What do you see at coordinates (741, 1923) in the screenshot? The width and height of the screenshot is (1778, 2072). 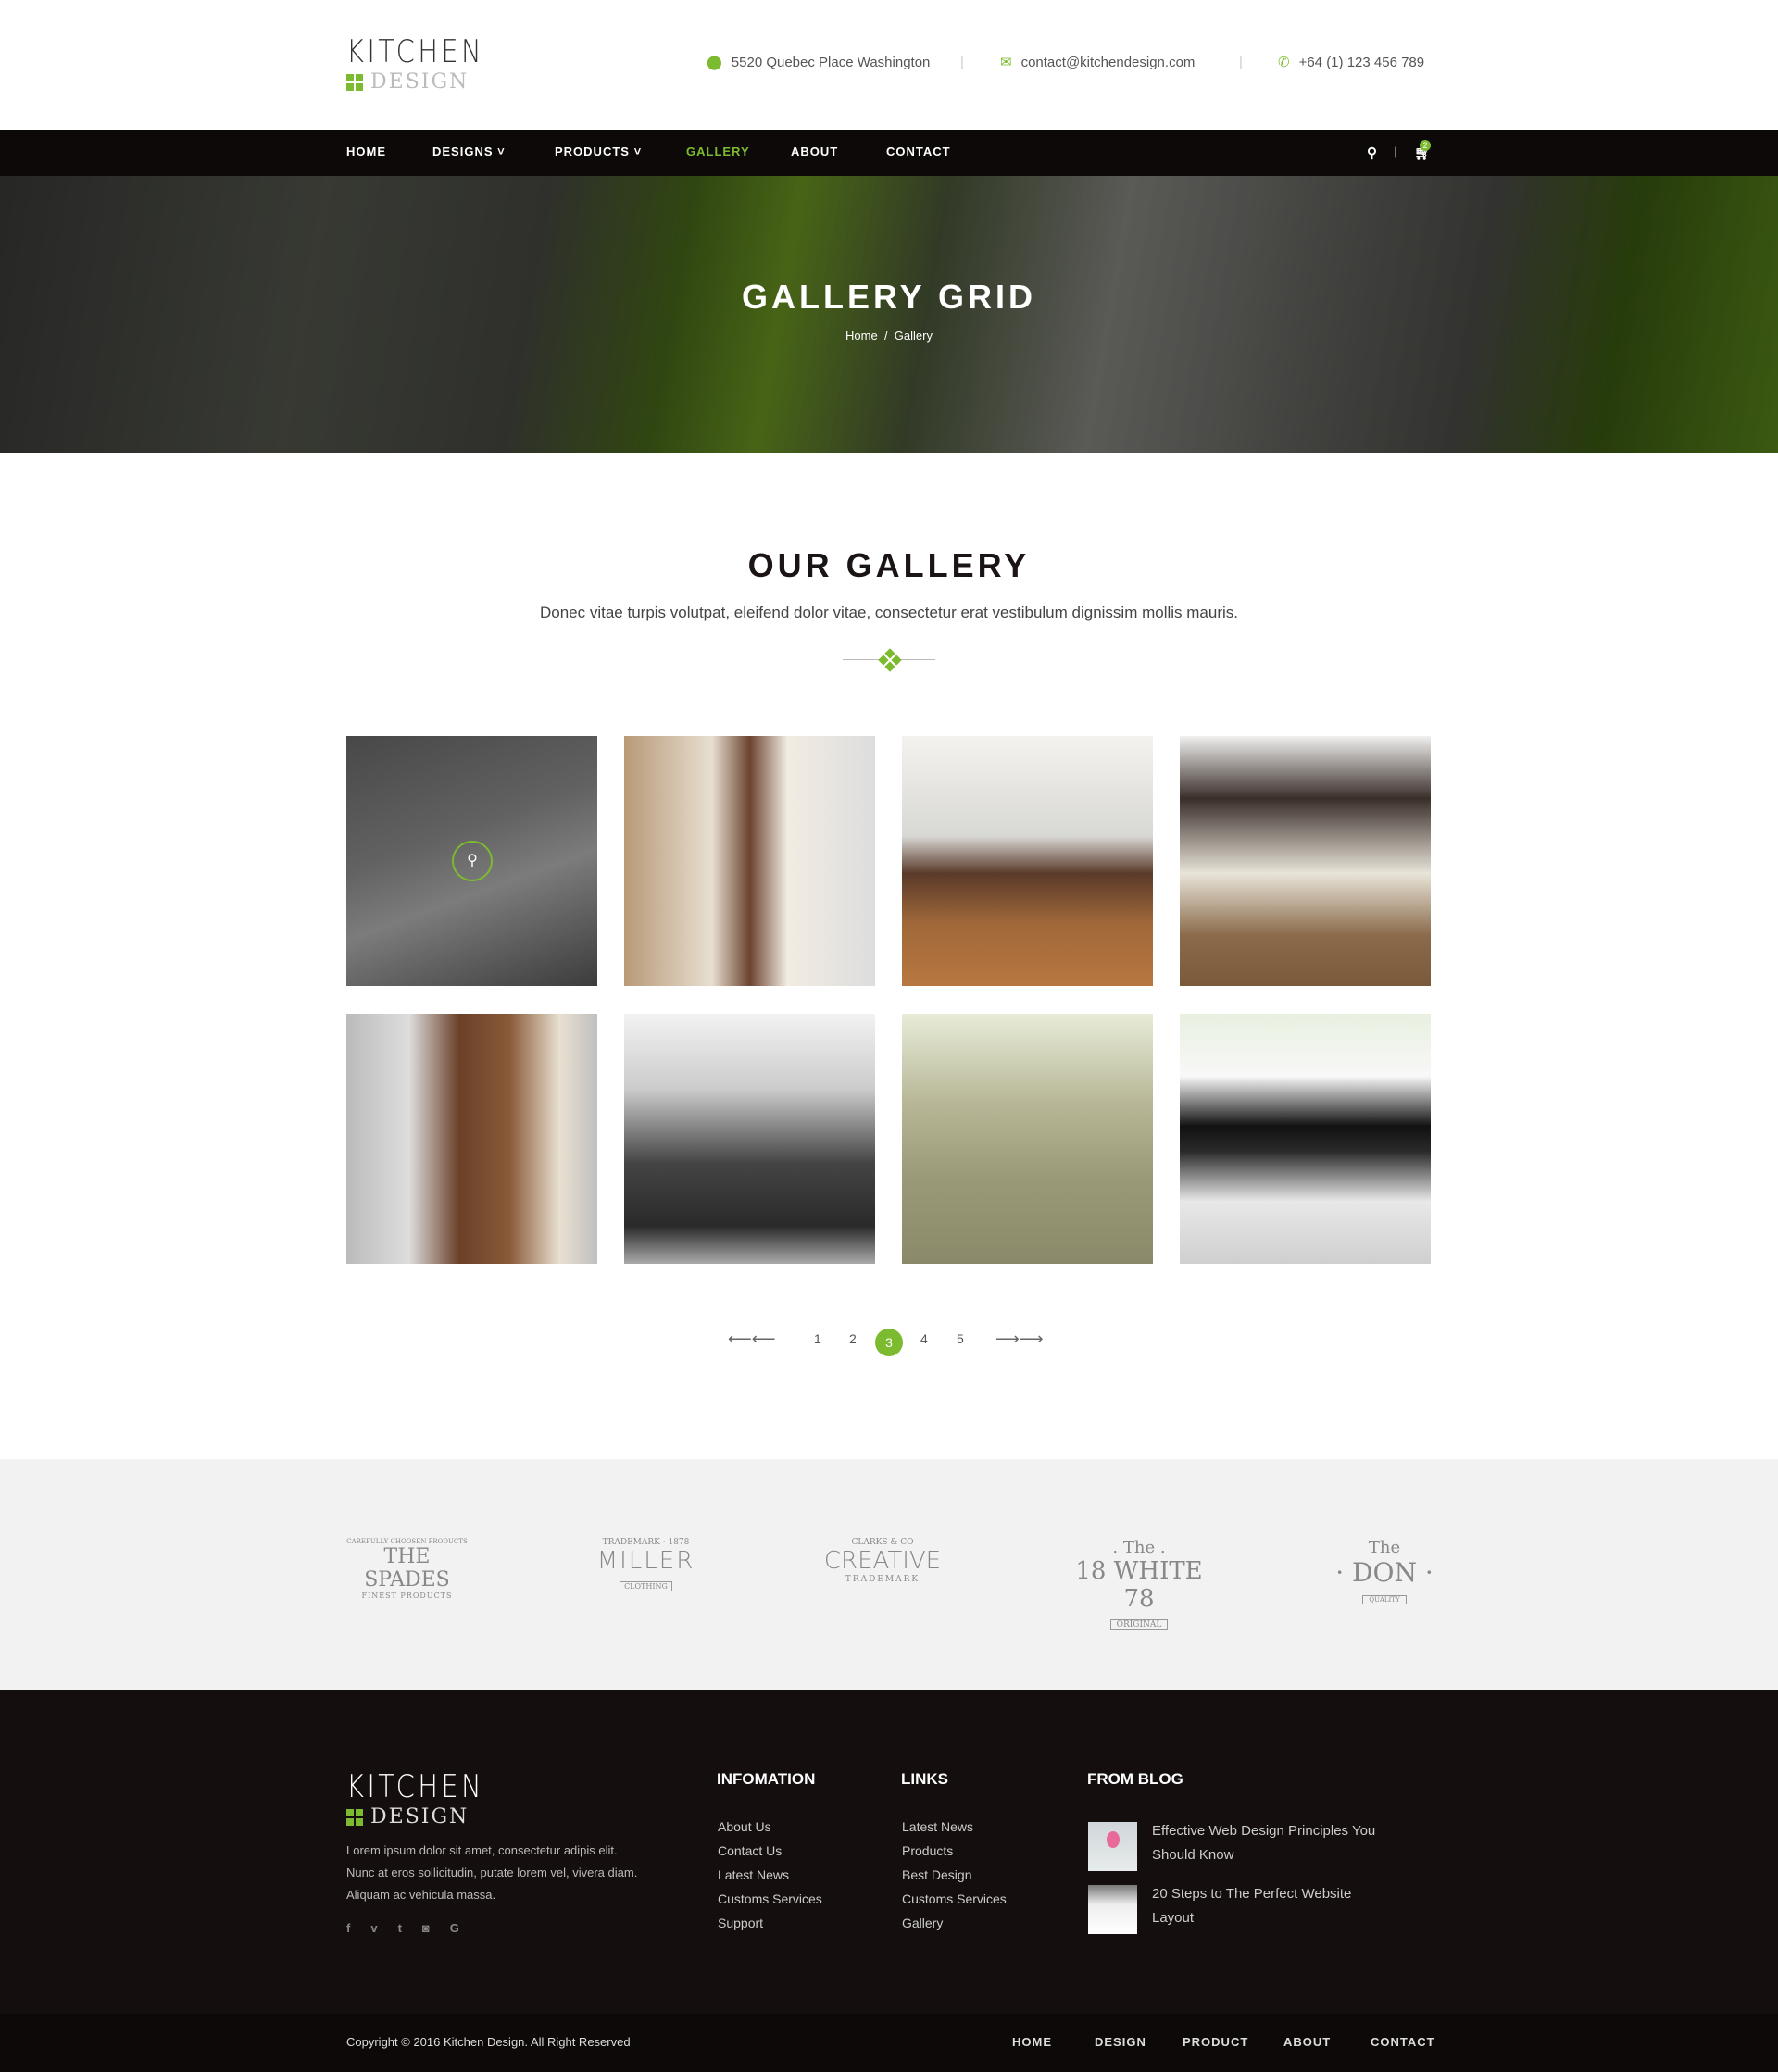 I see `footer-link: Support` at bounding box center [741, 1923].